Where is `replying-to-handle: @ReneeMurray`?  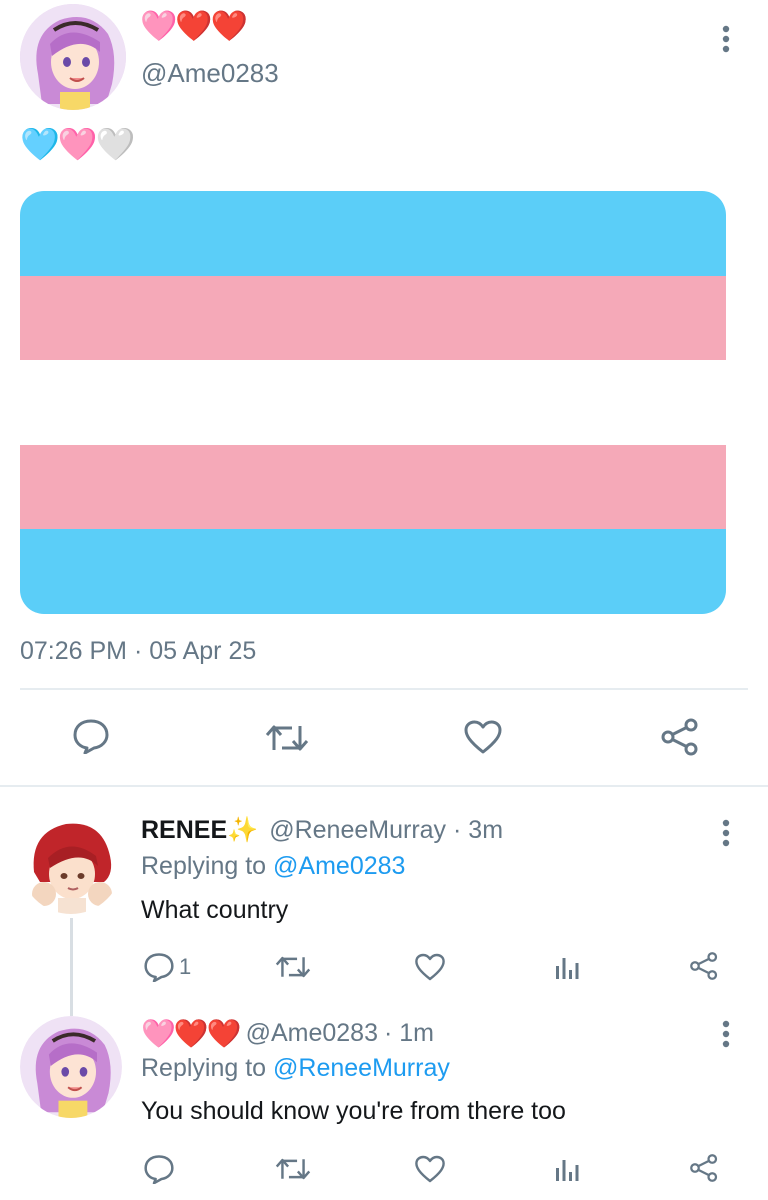 replying-to-handle: @ReneeMurray is located at coordinates (361, 1068).